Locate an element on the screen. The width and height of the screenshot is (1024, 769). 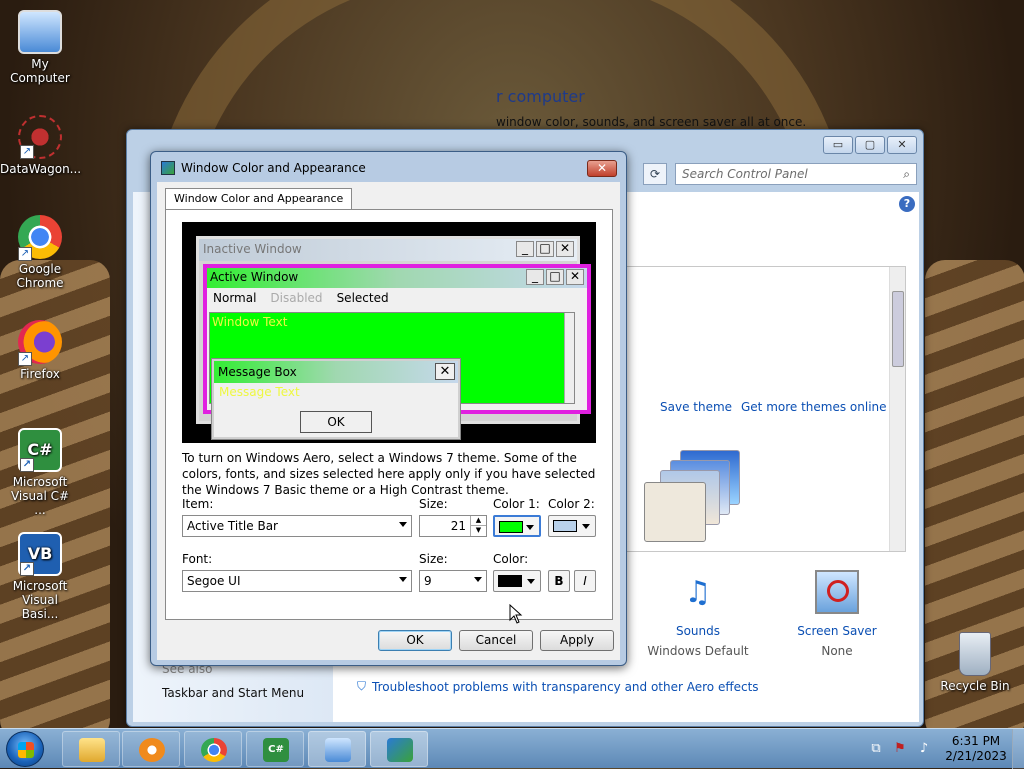
get-more-themes-link: Get more themes online is located at coordinates (814, 407).